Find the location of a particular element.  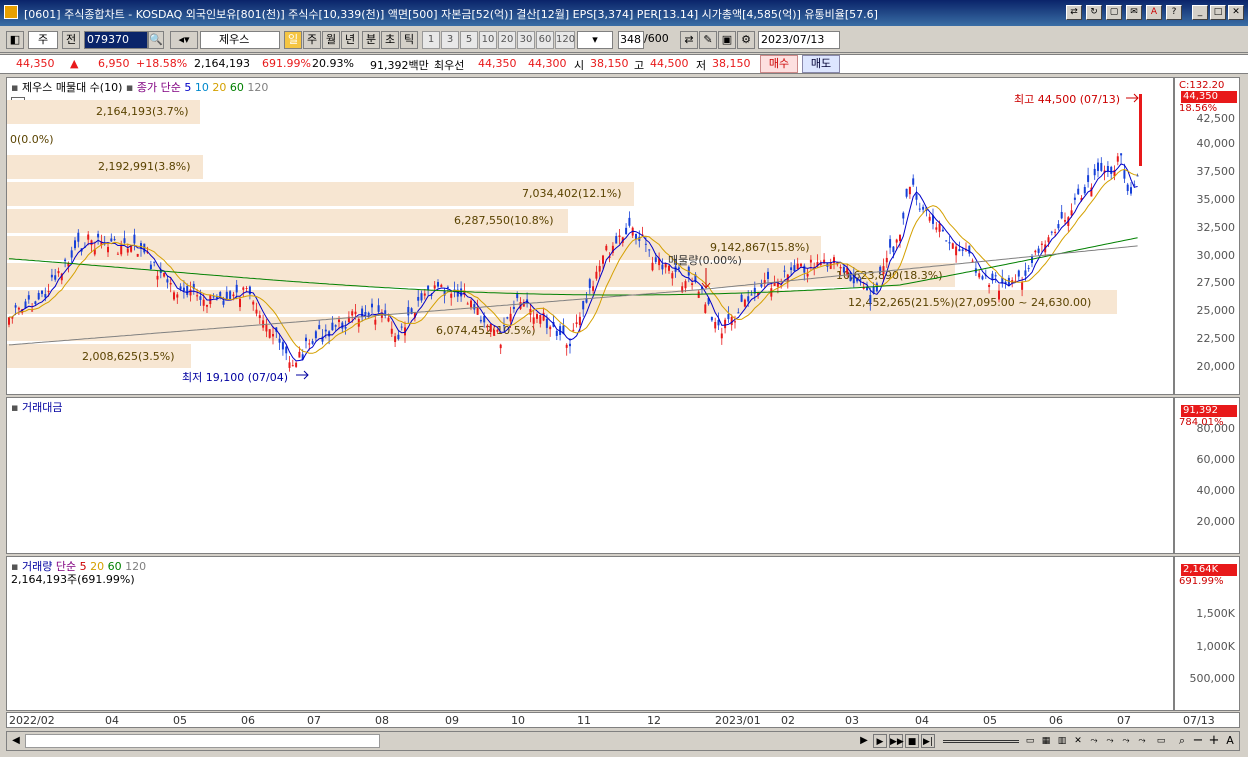

play-icon: ▶ is located at coordinates (880, 741).